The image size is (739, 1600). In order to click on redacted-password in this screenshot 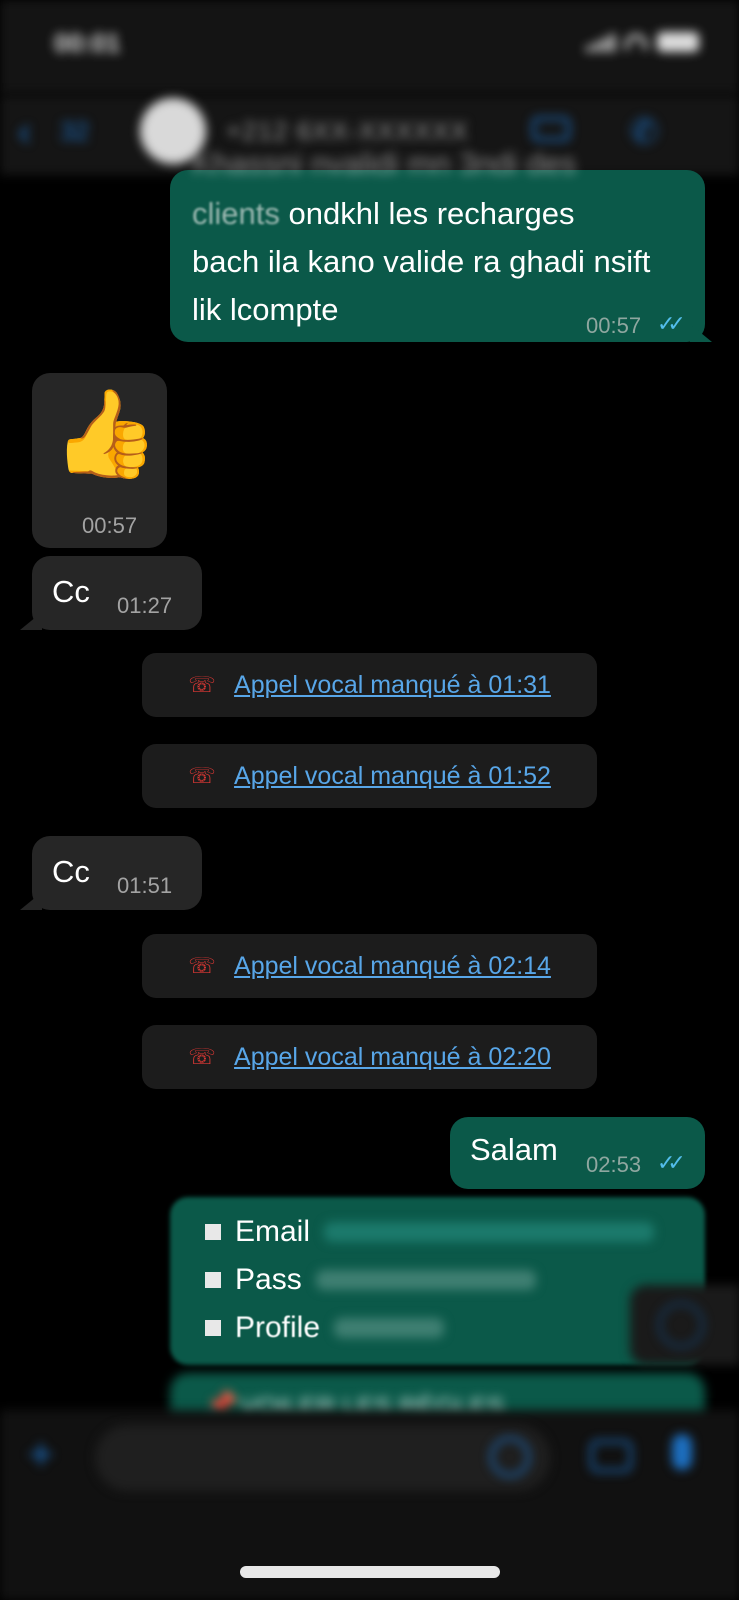, I will do `click(425, 1280)`.